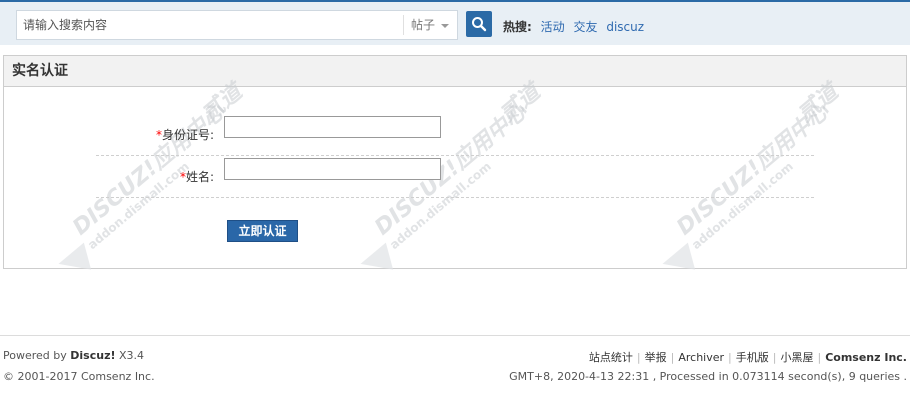 This screenshot has width=910, height=395. Describe the element at coordinates (332, 127) in the screenshot. I see `id-number-input` at that location.